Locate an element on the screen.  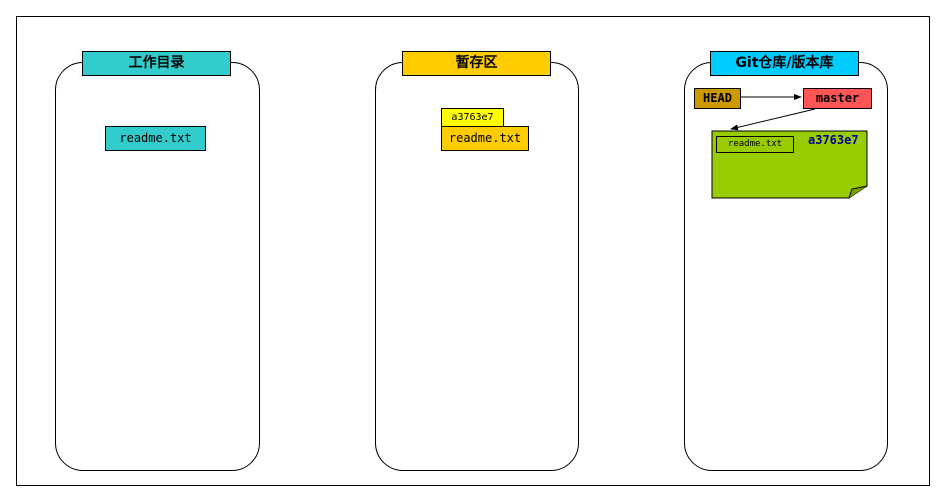
repository-title: Git仓库/版本库 is located at coordinates (784, 63).